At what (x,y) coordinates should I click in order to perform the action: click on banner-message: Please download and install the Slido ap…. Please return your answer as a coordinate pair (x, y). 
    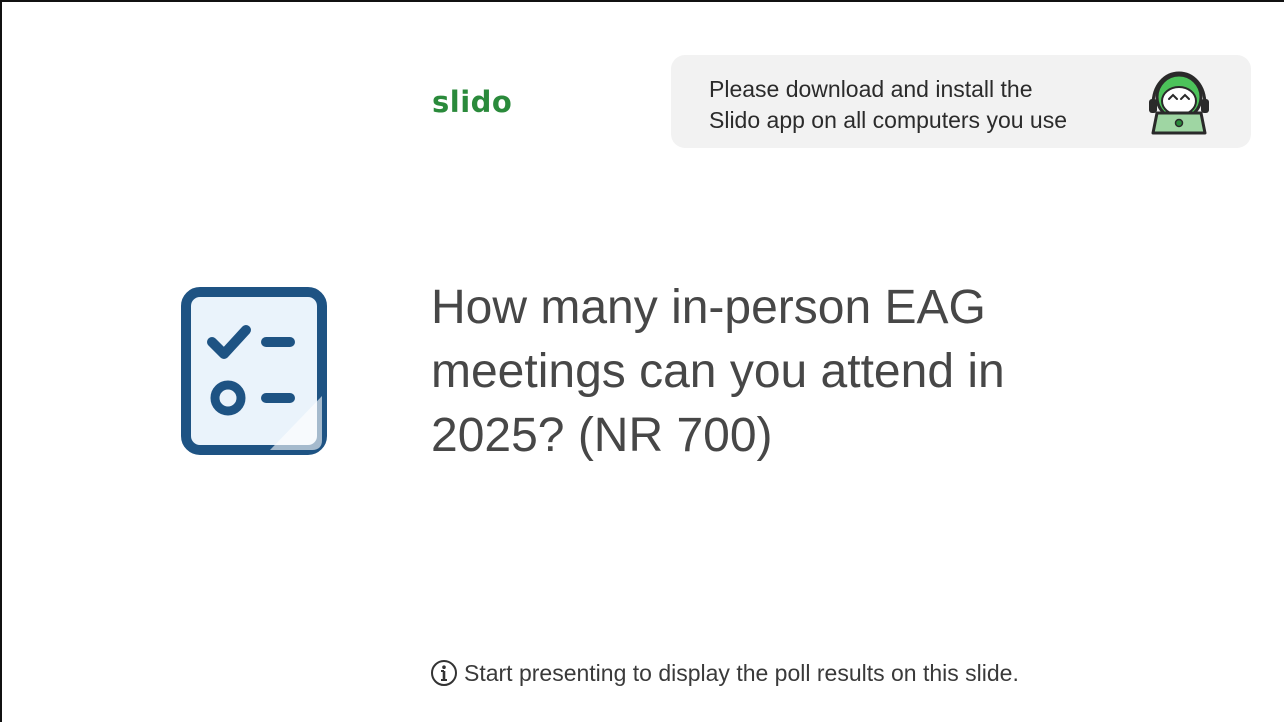
    Looking at the image, I should click on (888, 105).